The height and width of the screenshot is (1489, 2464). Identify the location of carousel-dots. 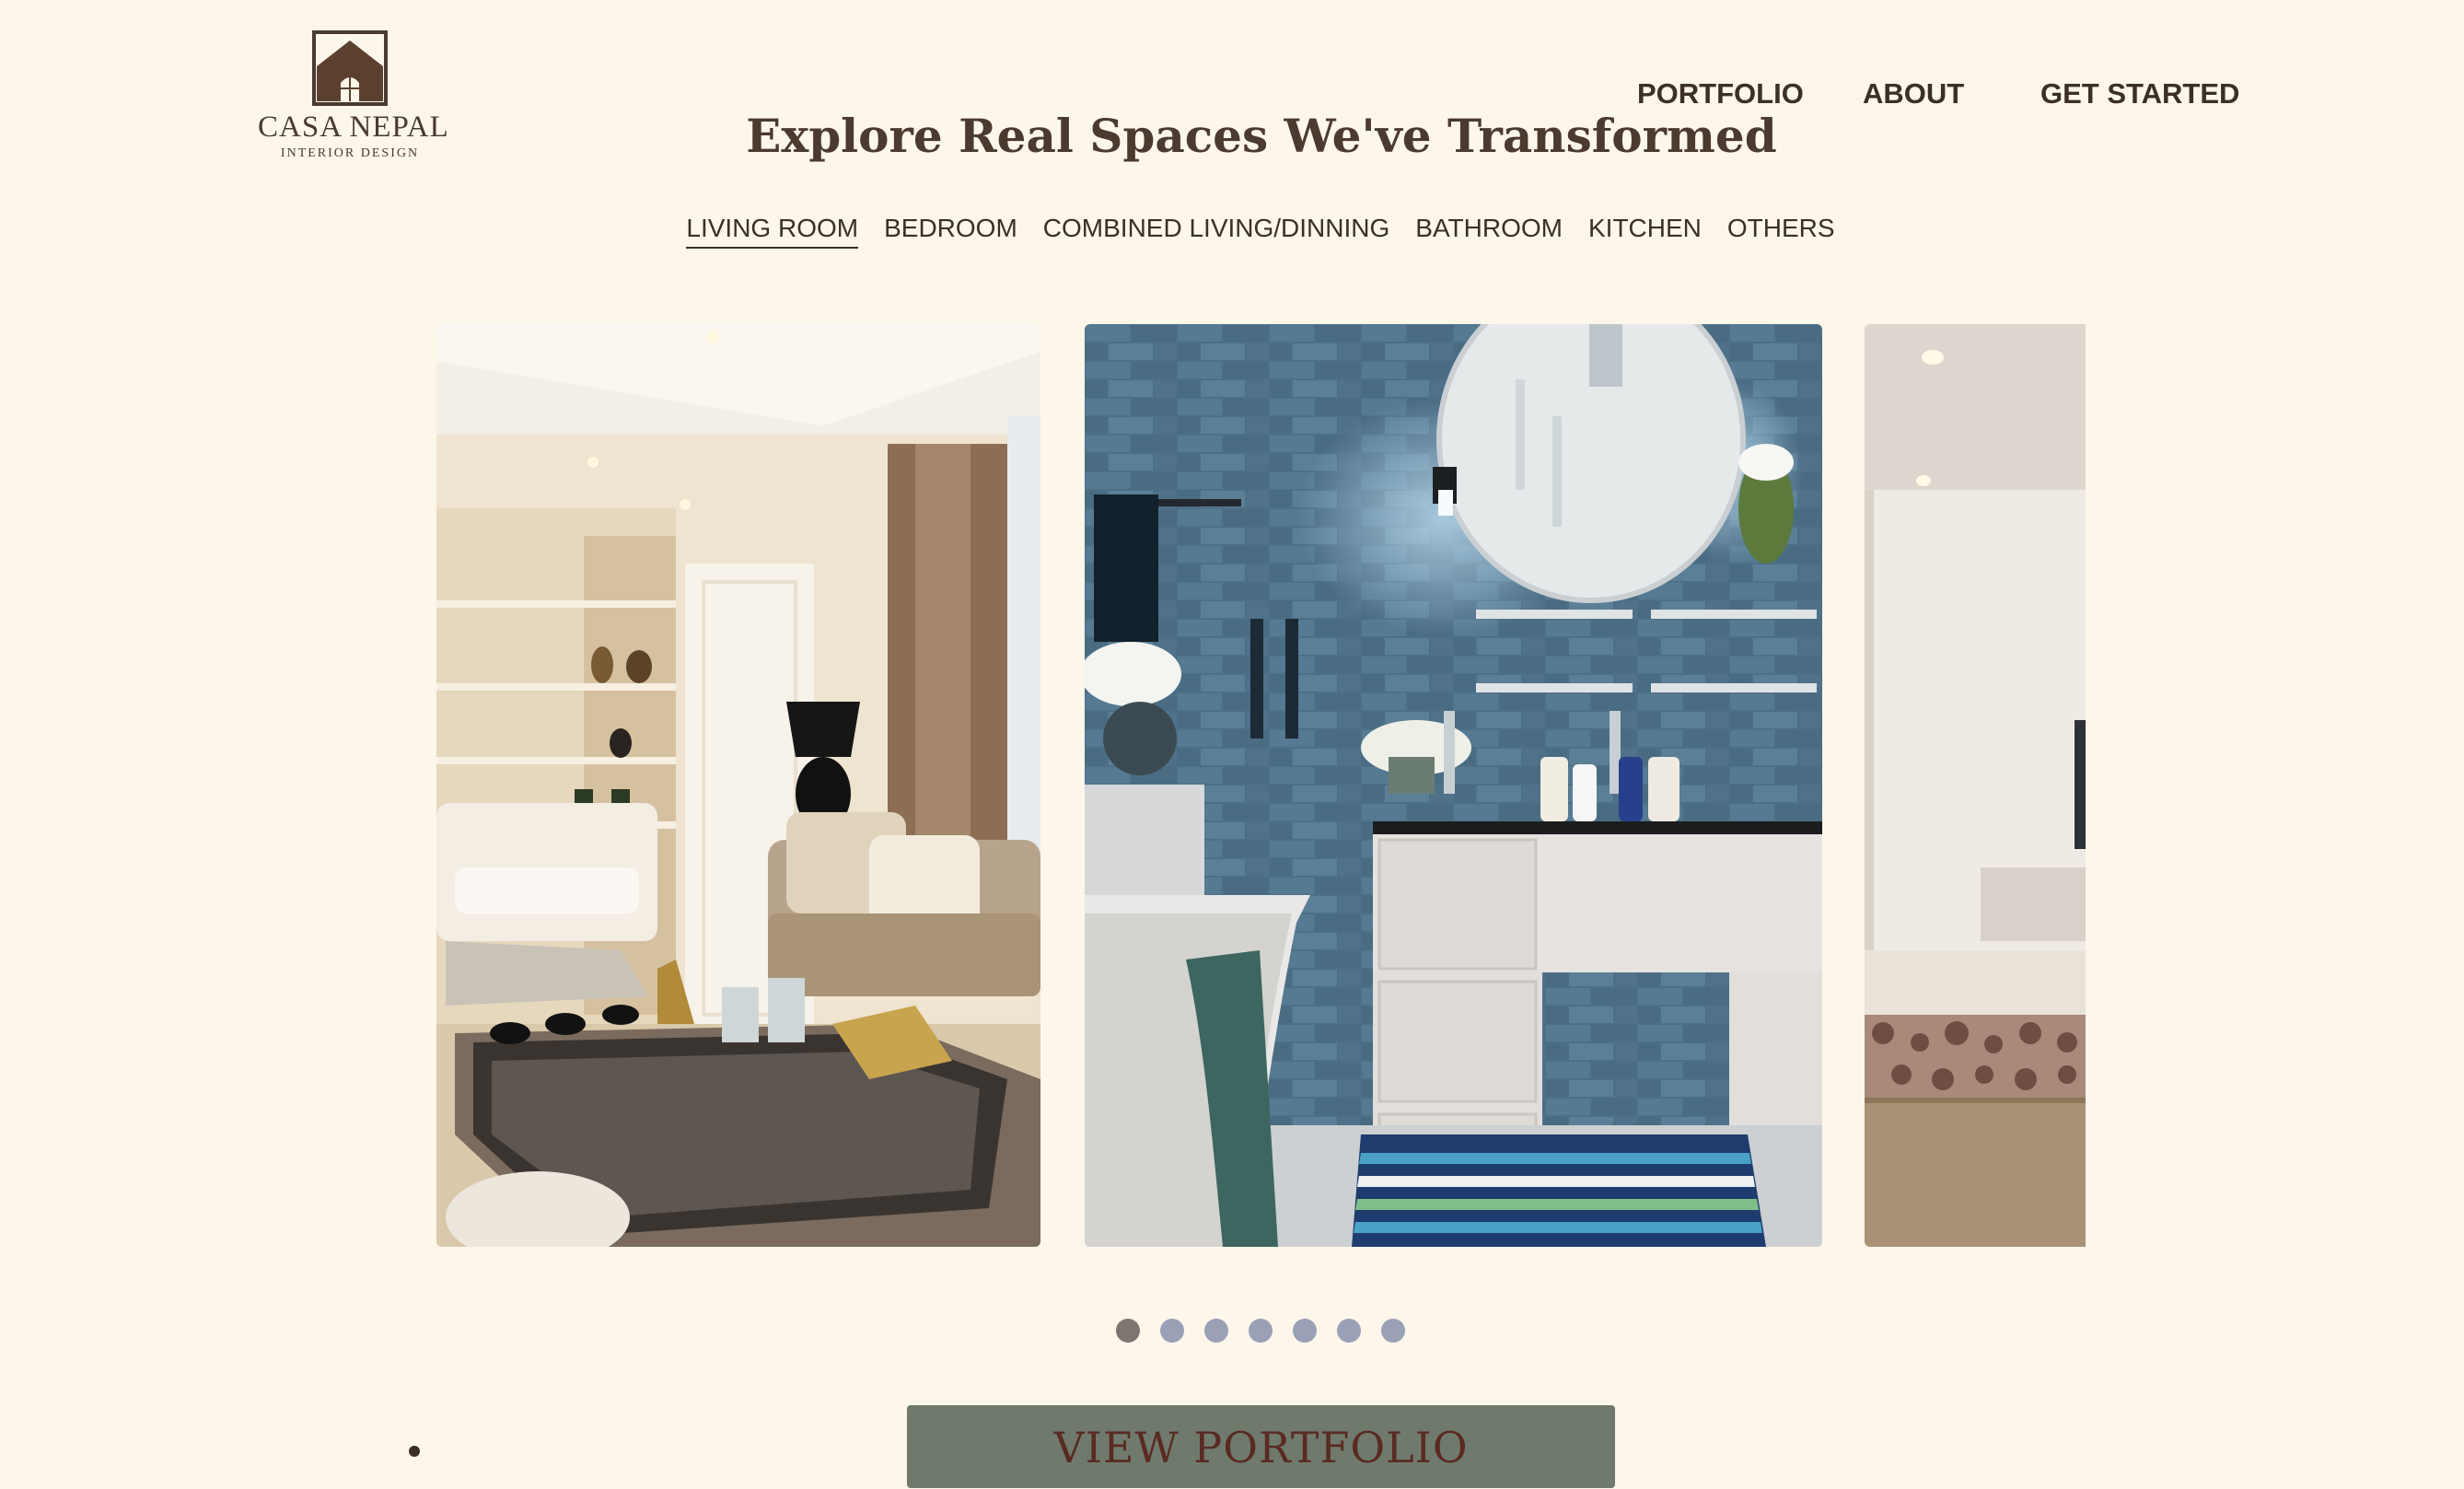
(1260, 1331).